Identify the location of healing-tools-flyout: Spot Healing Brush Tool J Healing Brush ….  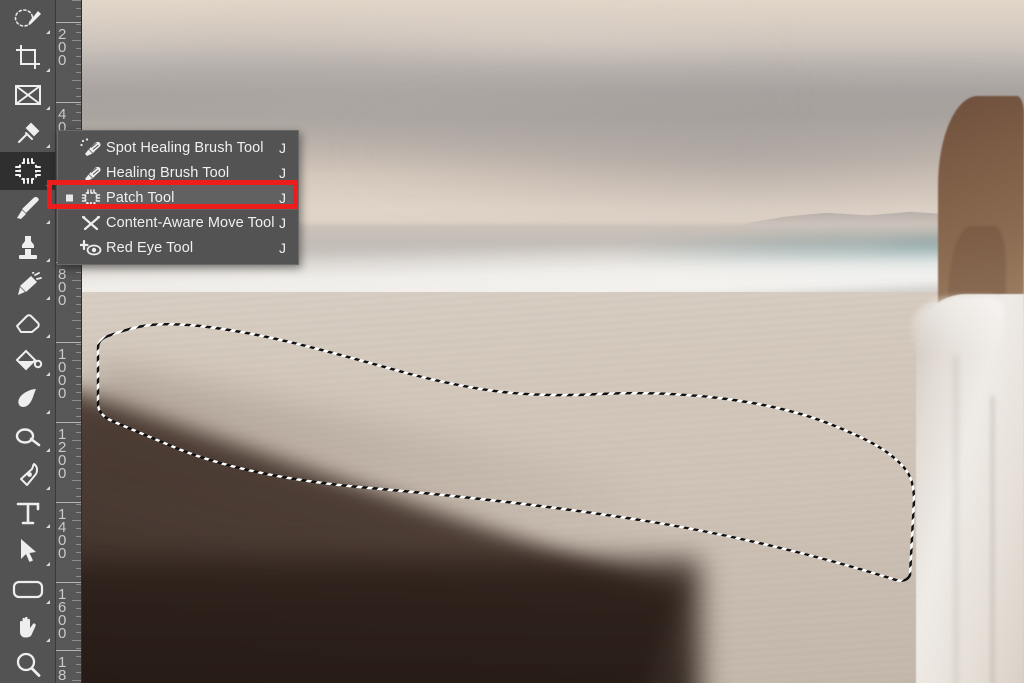
(173, 197).